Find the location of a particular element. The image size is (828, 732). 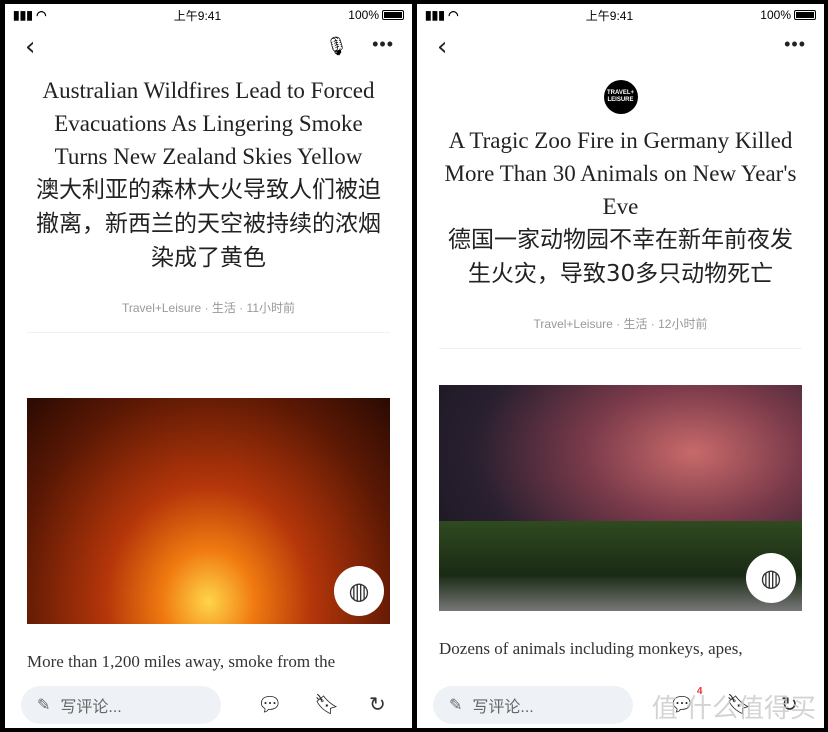

article-title-cn: 德国一家动物园不幸在新年前夜发生火灾，导致30多只动物死亡 is located at coordinates (620, 257).